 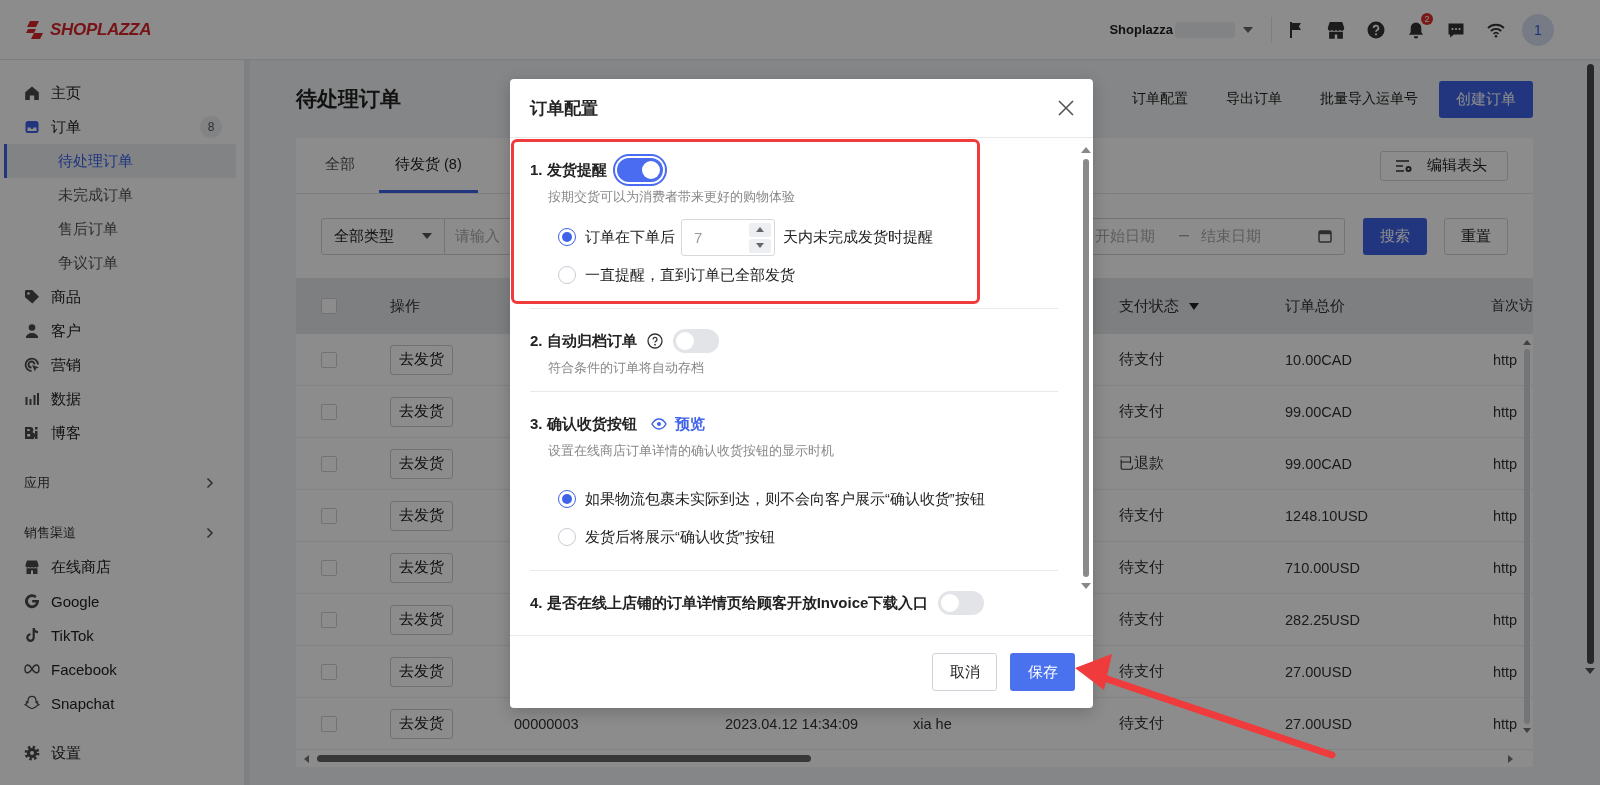 I want to click on sidebar-item: Google, so click(x=120, y=601).